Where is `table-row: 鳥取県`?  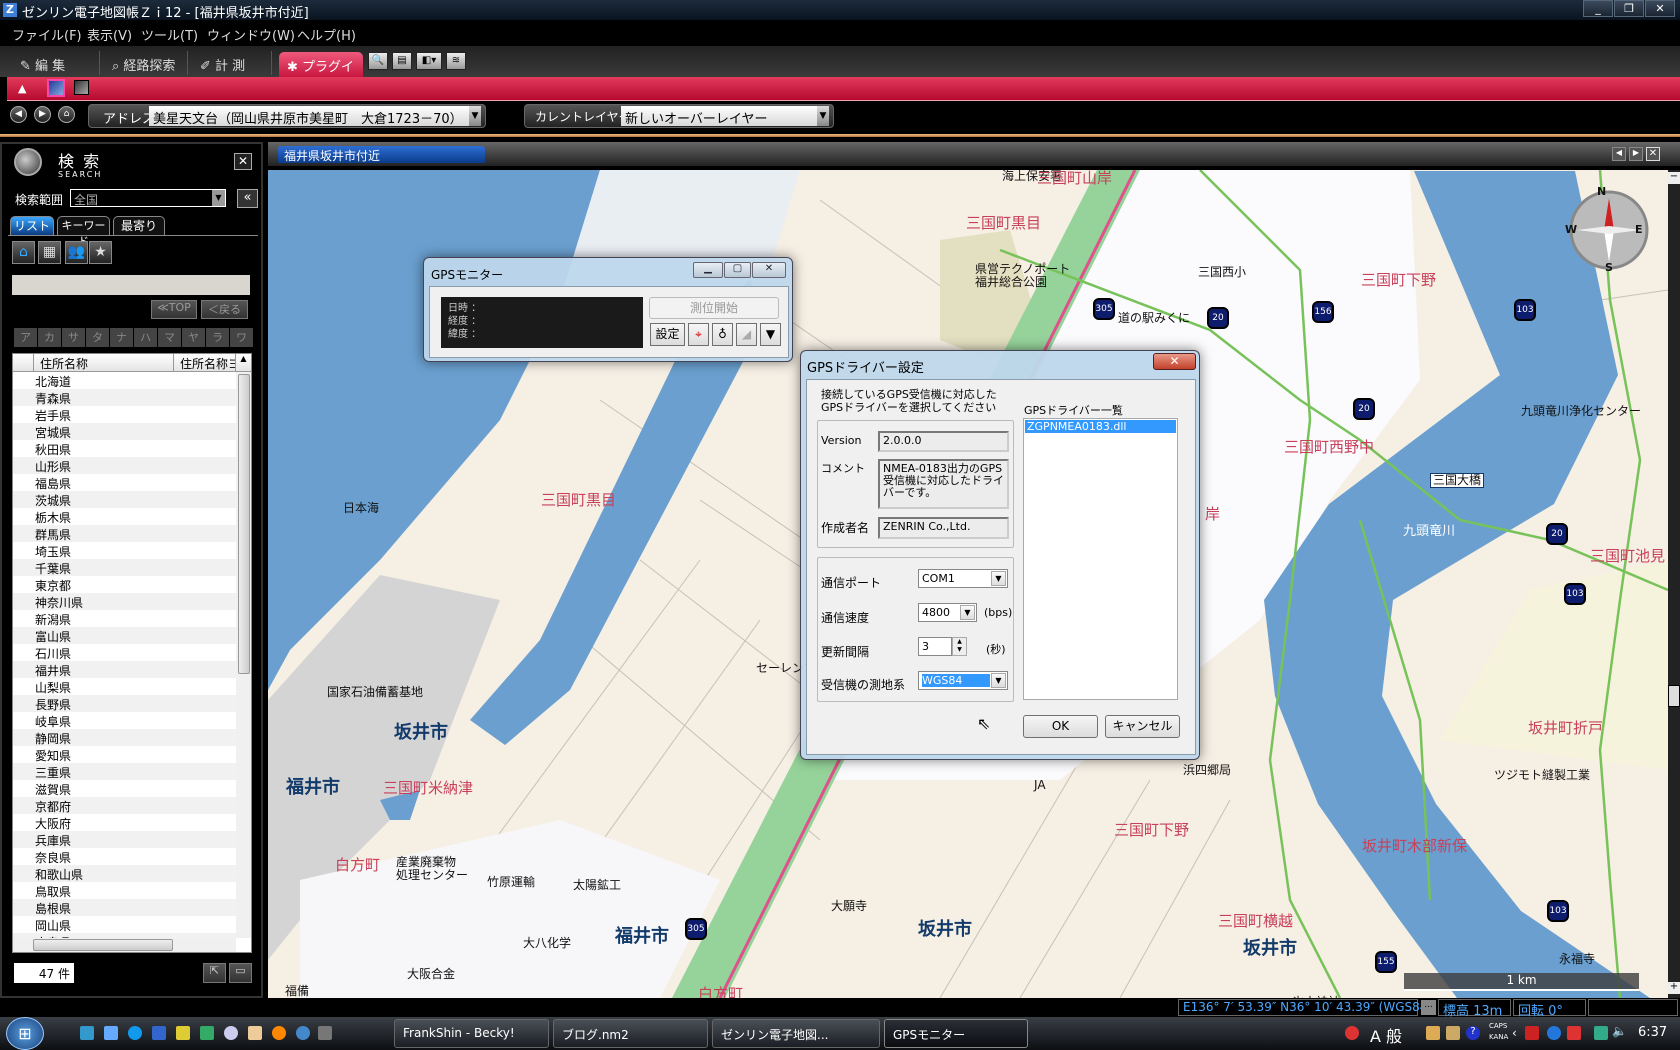 table-row: 鳥取県 is located at coordinates (124, 890).